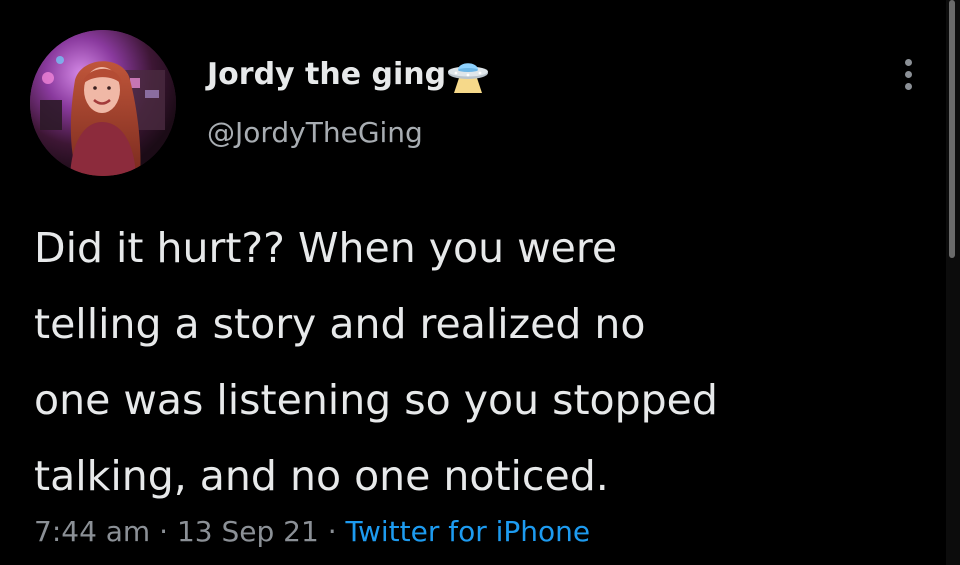  Describe the element at coordinates (468, 531) in the screenshot. I see `tweet-source-link: Twitter for iPhone` at that location.